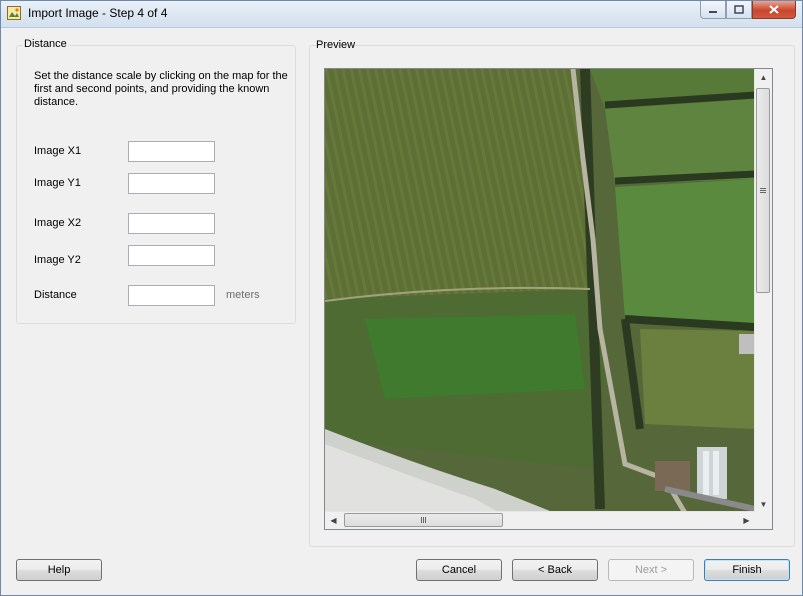 This screenshot has height=596, width=803. What do you see at coordinates (58, 151) in the screenshot?
I see `image-x1-label: Image X1` at bounding box center [58, 151].